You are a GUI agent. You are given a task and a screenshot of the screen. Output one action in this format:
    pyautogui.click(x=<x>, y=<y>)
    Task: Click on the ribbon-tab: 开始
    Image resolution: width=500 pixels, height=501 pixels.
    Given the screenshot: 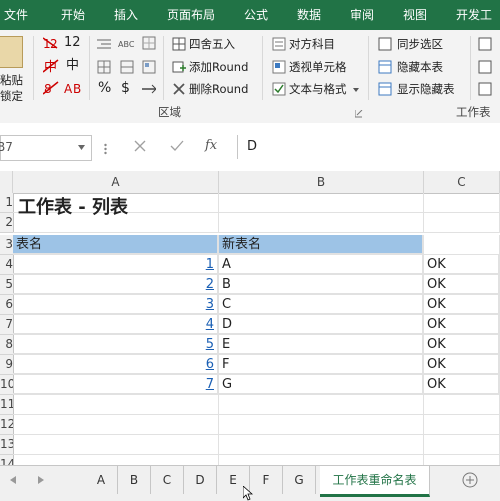 What is the action you would take?
    pyautogui.click(x=73, y=15)
    